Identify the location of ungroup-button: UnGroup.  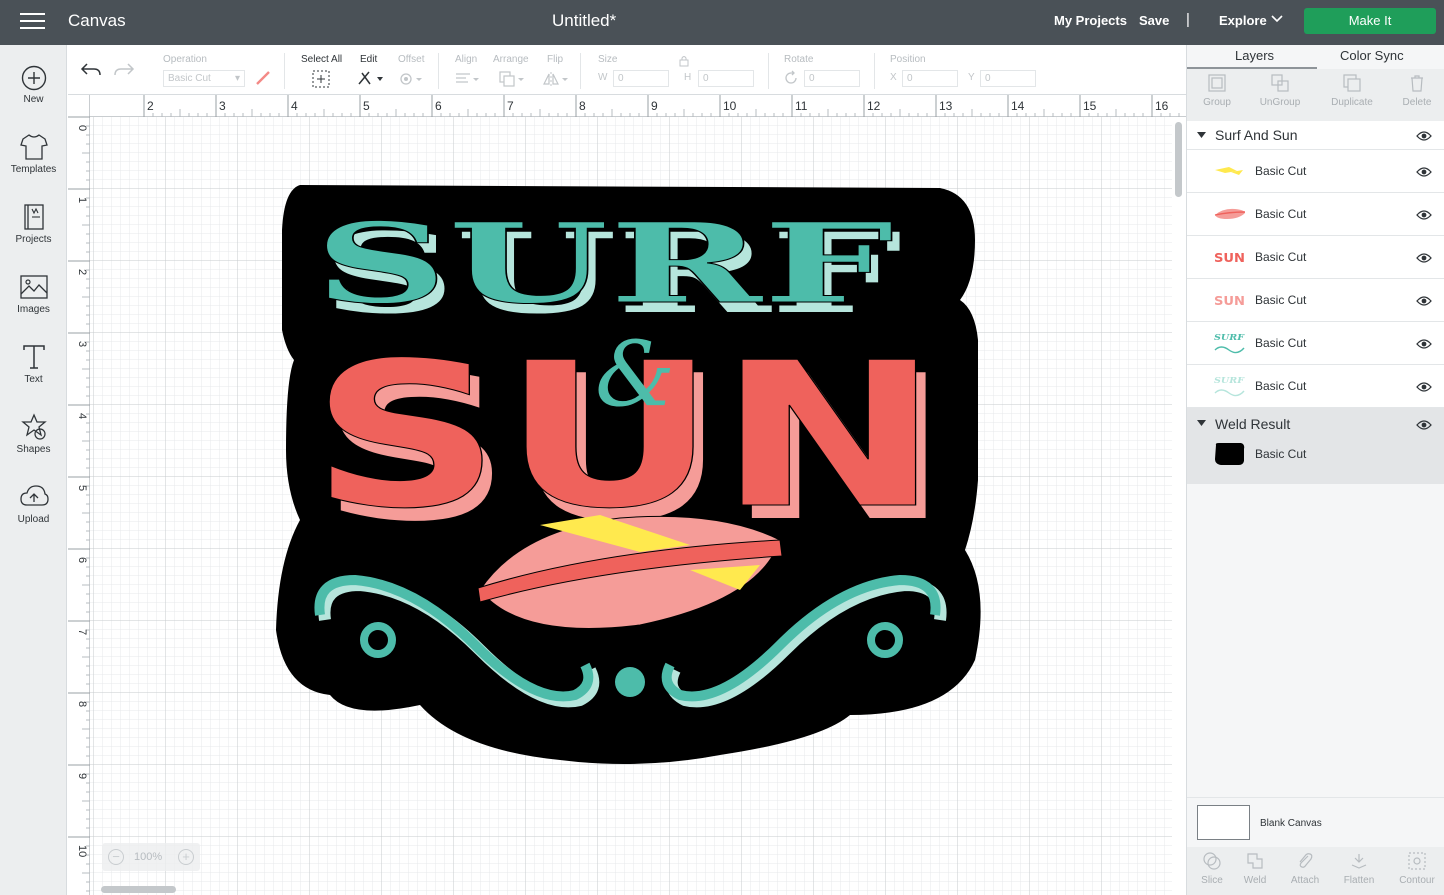
(1280, 90).